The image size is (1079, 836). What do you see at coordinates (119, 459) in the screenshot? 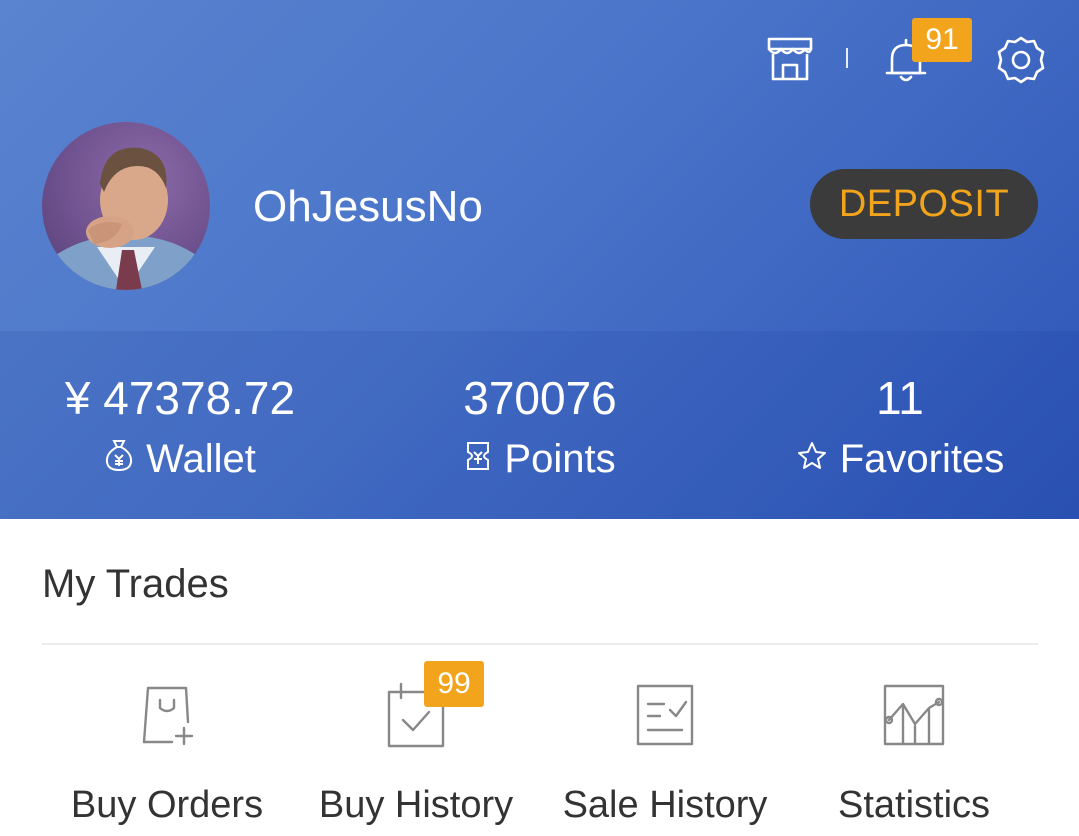
I see `money-bag-icon` at bounding box center [119, 459].